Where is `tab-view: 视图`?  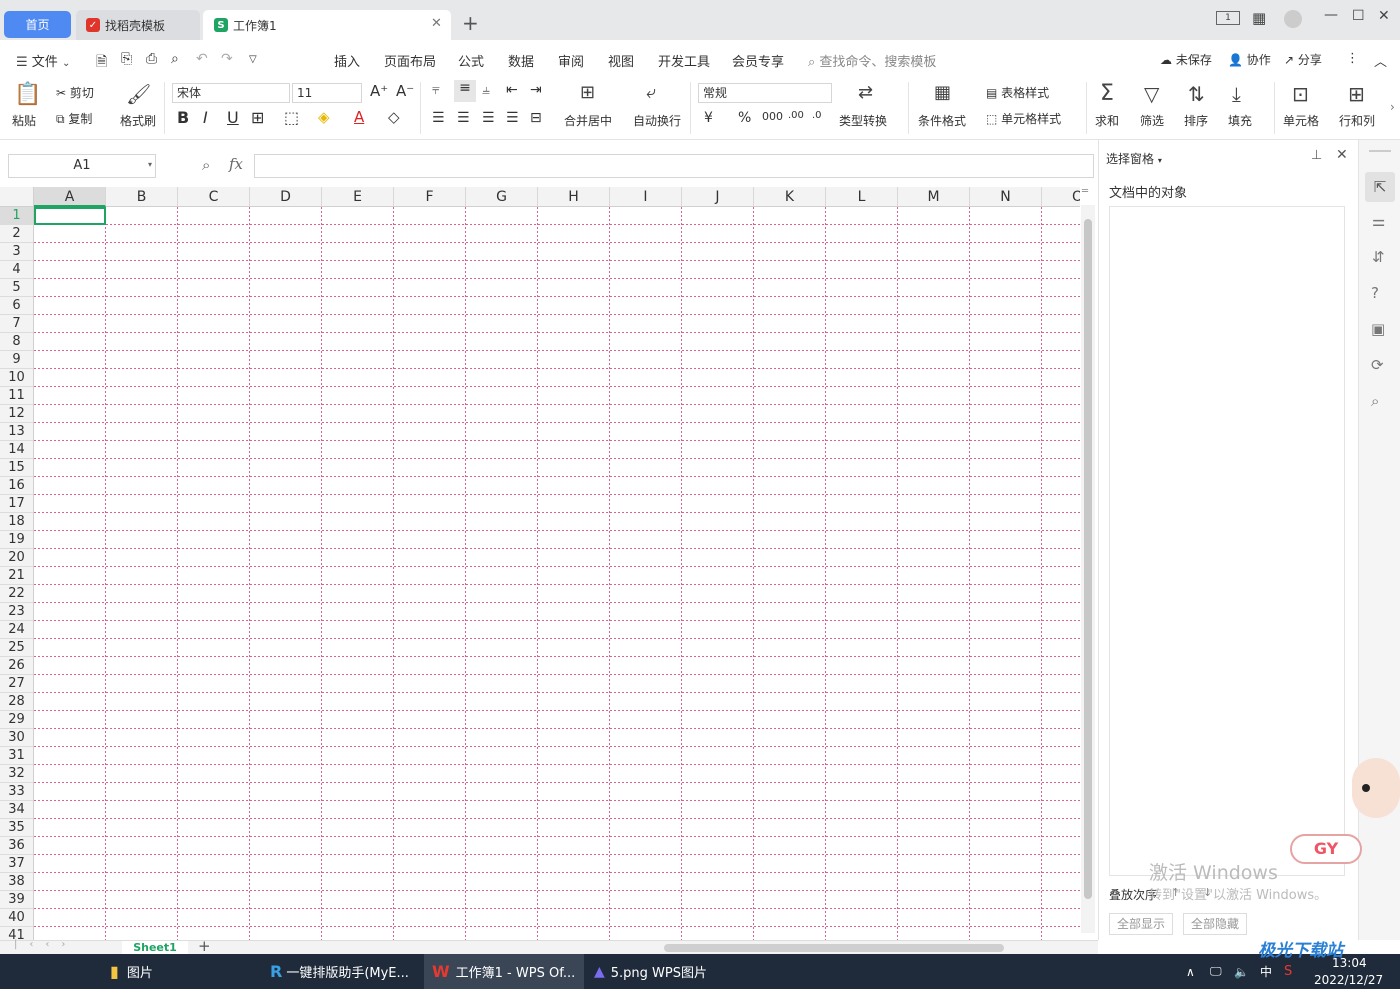
tab-view: 视图 is located at coordinates (621, 60).